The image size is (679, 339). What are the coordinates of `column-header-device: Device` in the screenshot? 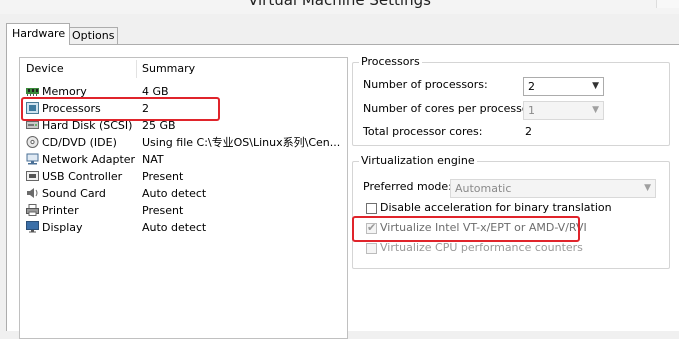 It's located at (45, 69).